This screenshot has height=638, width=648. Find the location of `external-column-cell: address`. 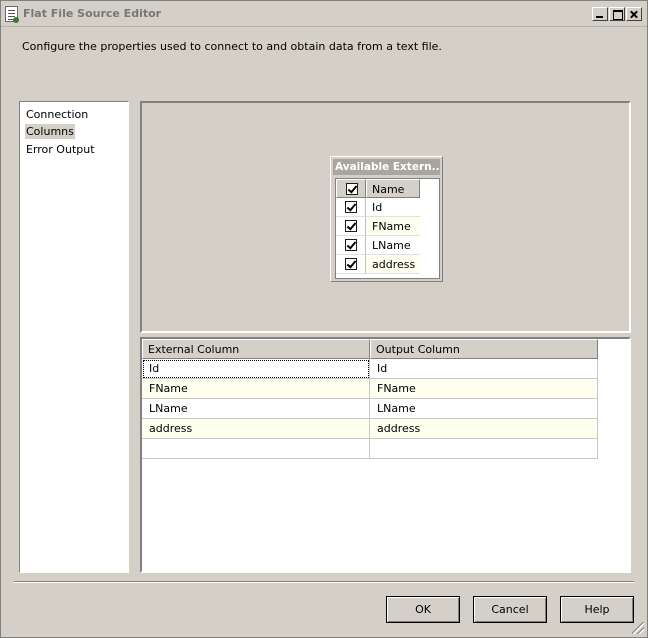

external-column-cell: address is located at coordinates (256, 429).